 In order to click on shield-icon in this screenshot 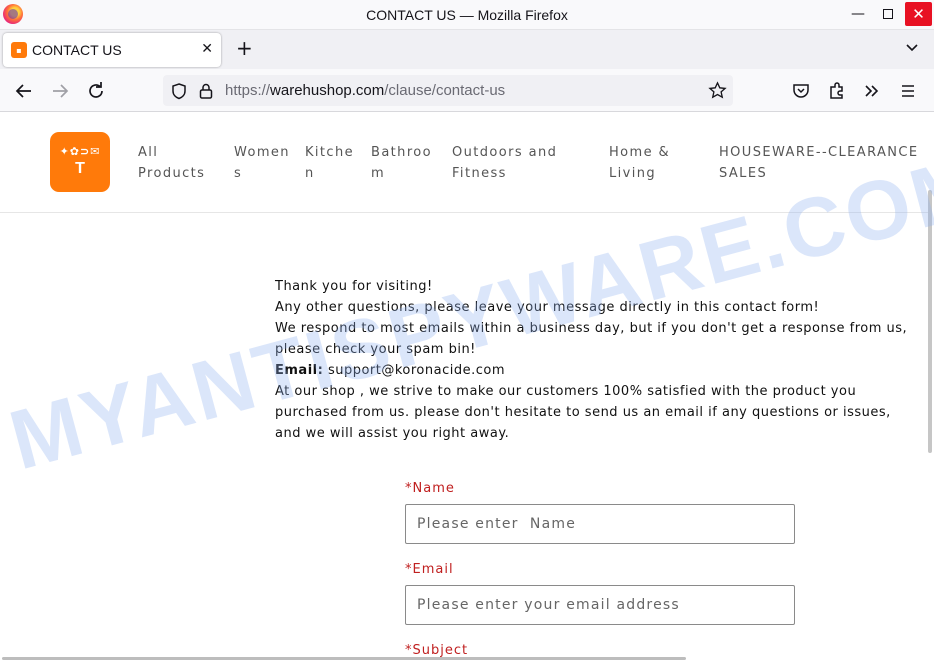, I will do `click(179, 91)`.